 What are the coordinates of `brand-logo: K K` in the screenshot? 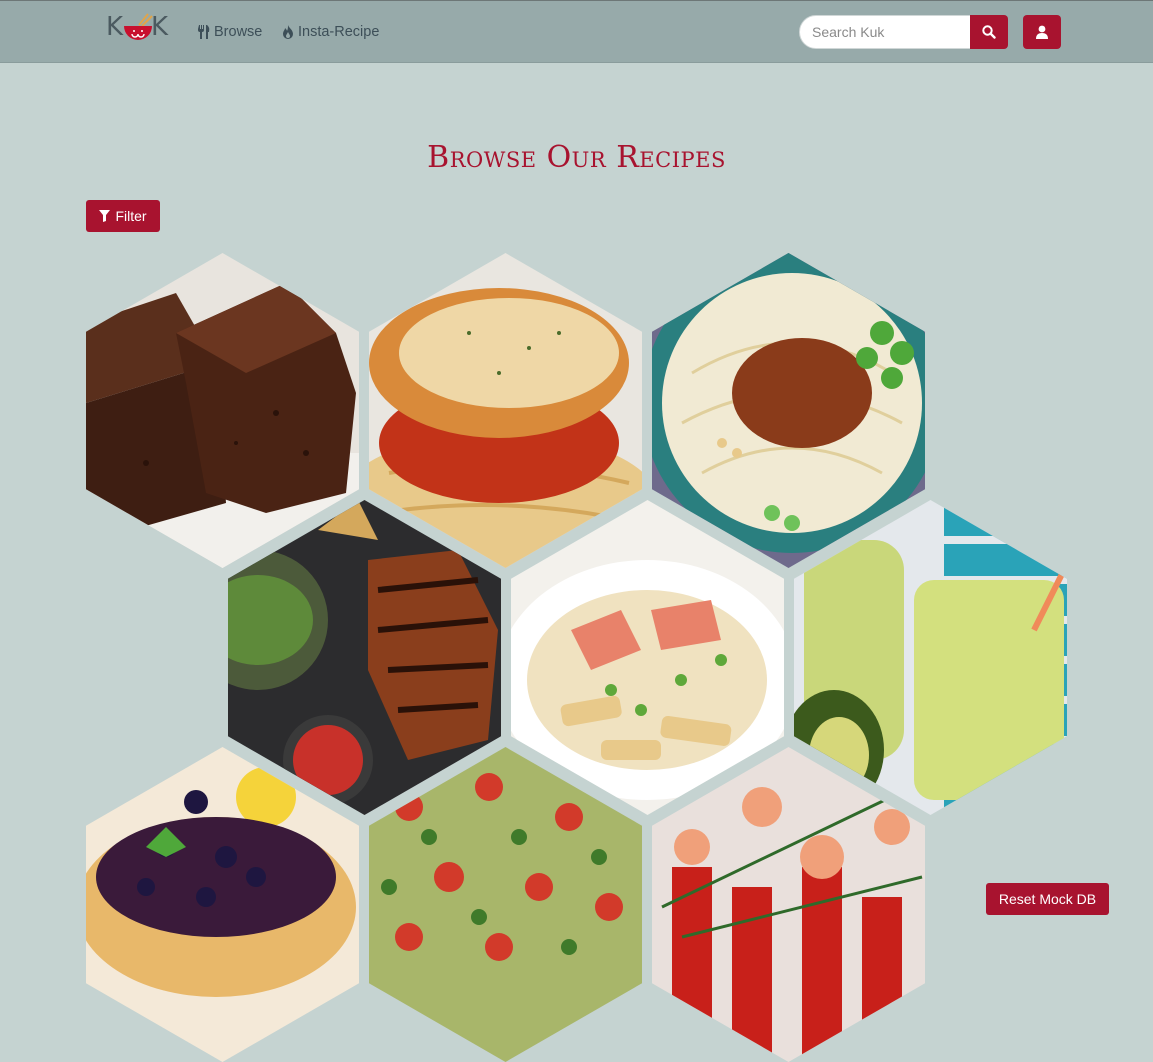 It's located at (138, 27).